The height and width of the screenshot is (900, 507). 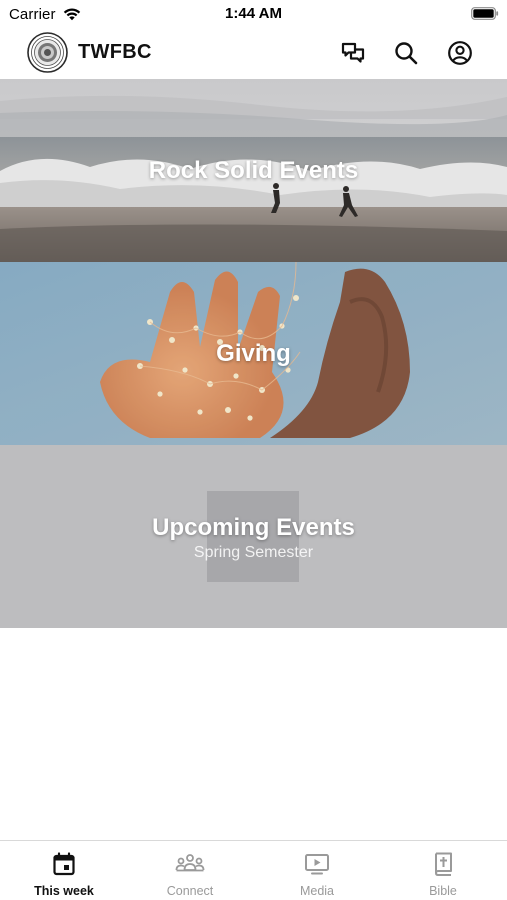 I want to click on tab-this-week: This week, so click(x=64, y=870).